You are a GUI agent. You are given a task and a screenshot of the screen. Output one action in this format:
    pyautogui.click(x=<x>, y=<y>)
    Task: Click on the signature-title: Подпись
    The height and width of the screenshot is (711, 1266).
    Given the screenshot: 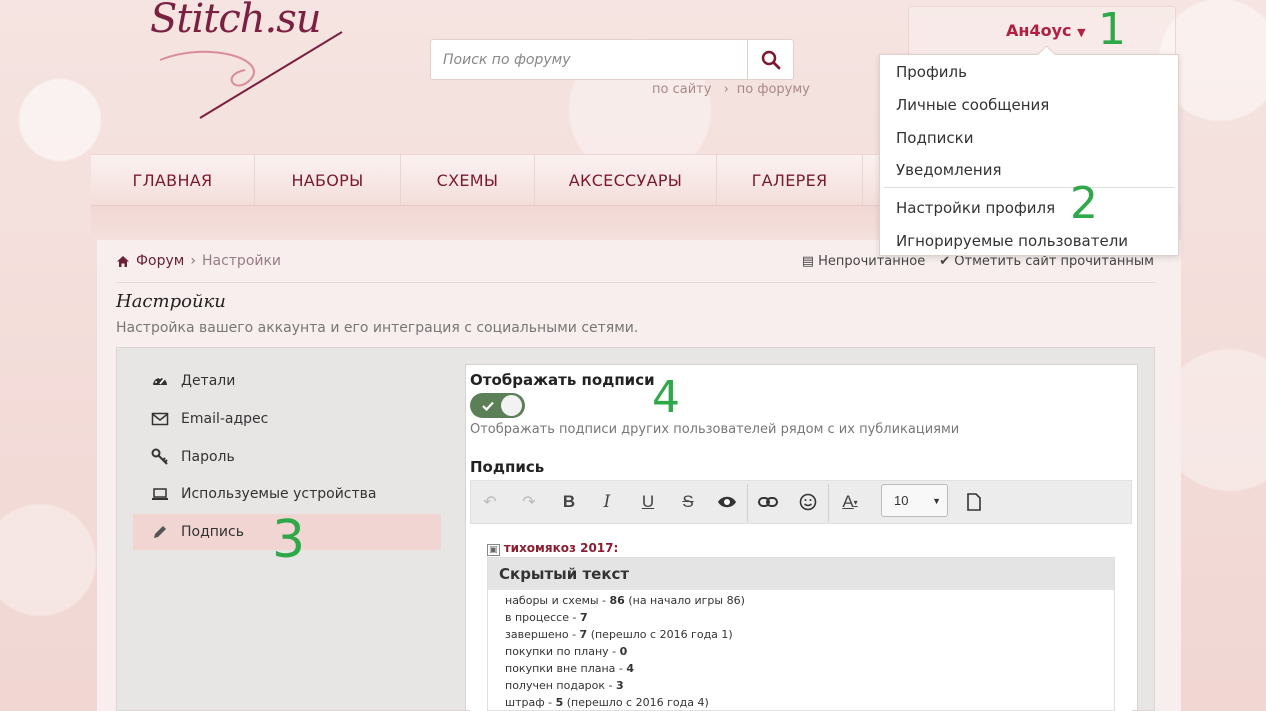 What is the action you would take?
    pyautogui.click(x=507, y=467)
    